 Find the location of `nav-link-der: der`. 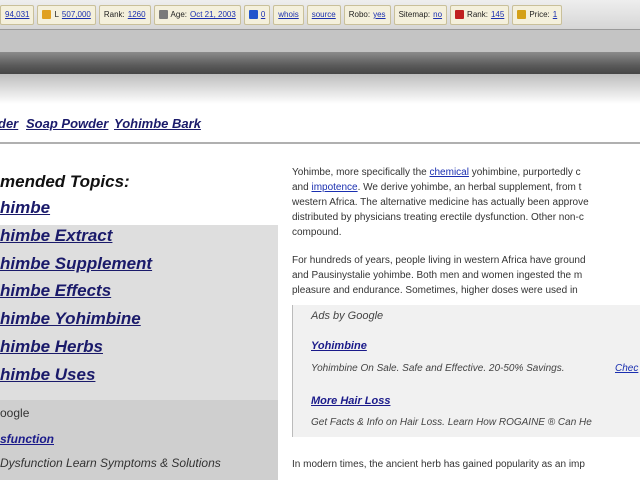

nav-link-der: der is located at coordinates (9, 123).